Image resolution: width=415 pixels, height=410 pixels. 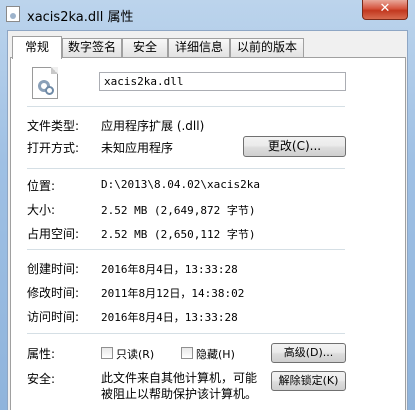 What do you see at coordinates (53, 269) in the screenshot?
I see `created-label: 创建时间:` at bounding box center [53, 269].